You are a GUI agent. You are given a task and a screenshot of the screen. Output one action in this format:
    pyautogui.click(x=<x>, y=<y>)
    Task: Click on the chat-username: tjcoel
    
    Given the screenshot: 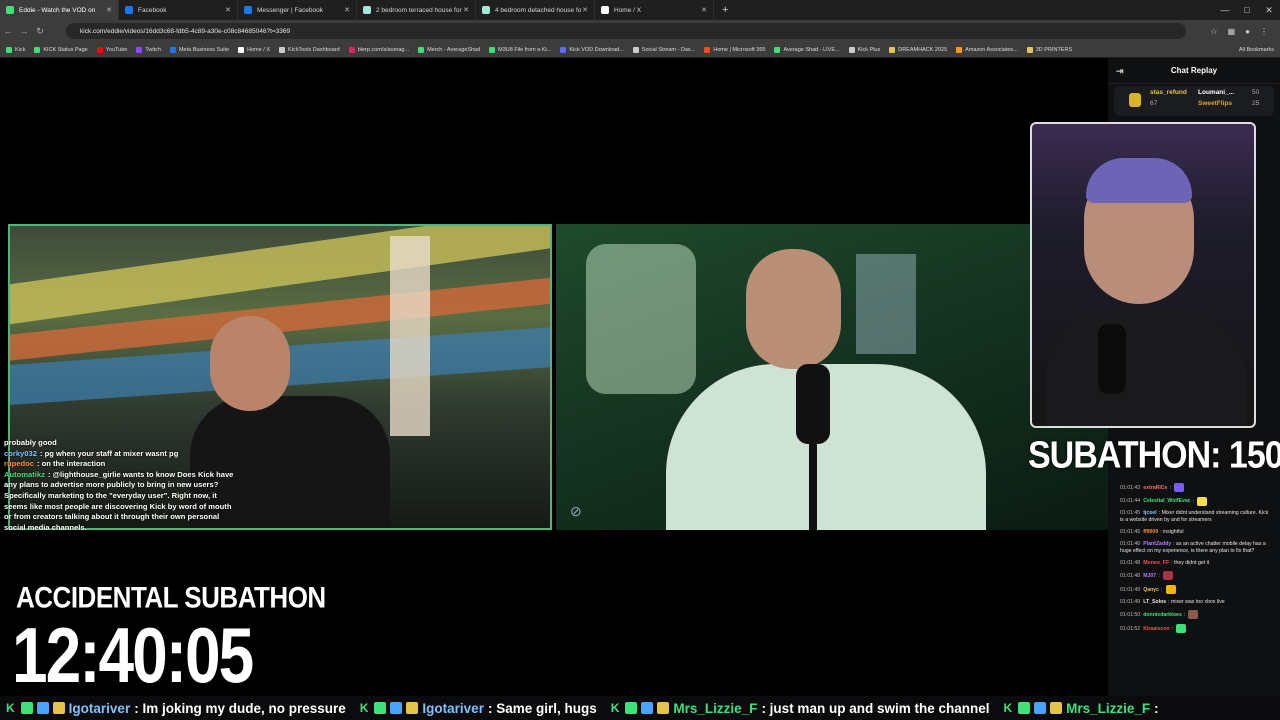 What is the action you would take?
    pyautogui.click(x=1150, y=513)
    